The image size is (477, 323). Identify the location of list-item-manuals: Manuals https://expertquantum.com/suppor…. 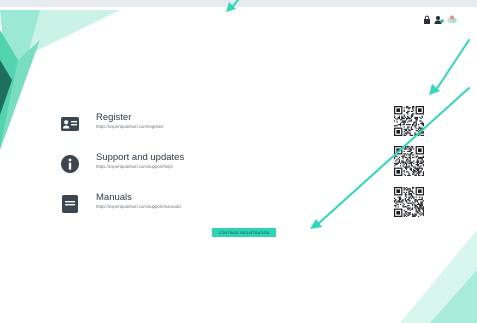
(120, 203).